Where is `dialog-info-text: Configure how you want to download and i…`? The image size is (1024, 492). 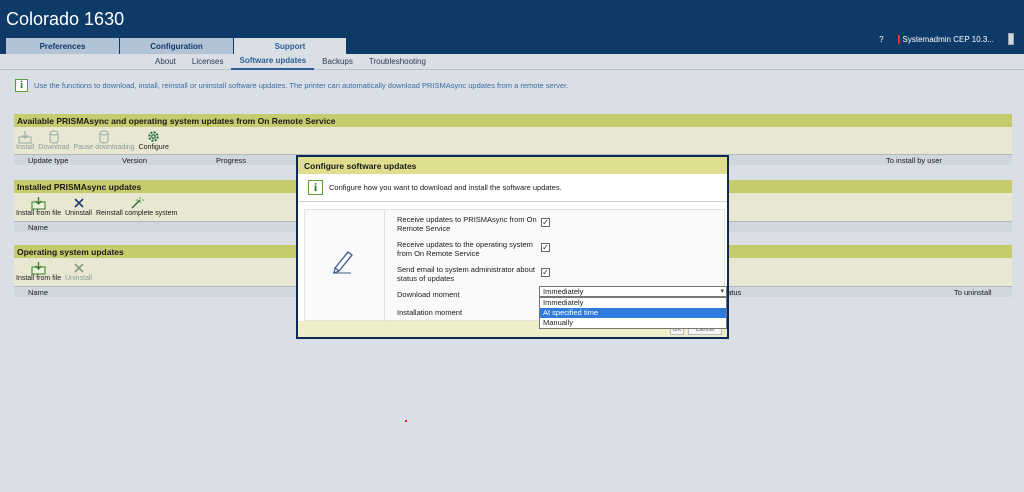
dialog-info-text: Configure how you want to download and i… is located at coordinates (445, 187).